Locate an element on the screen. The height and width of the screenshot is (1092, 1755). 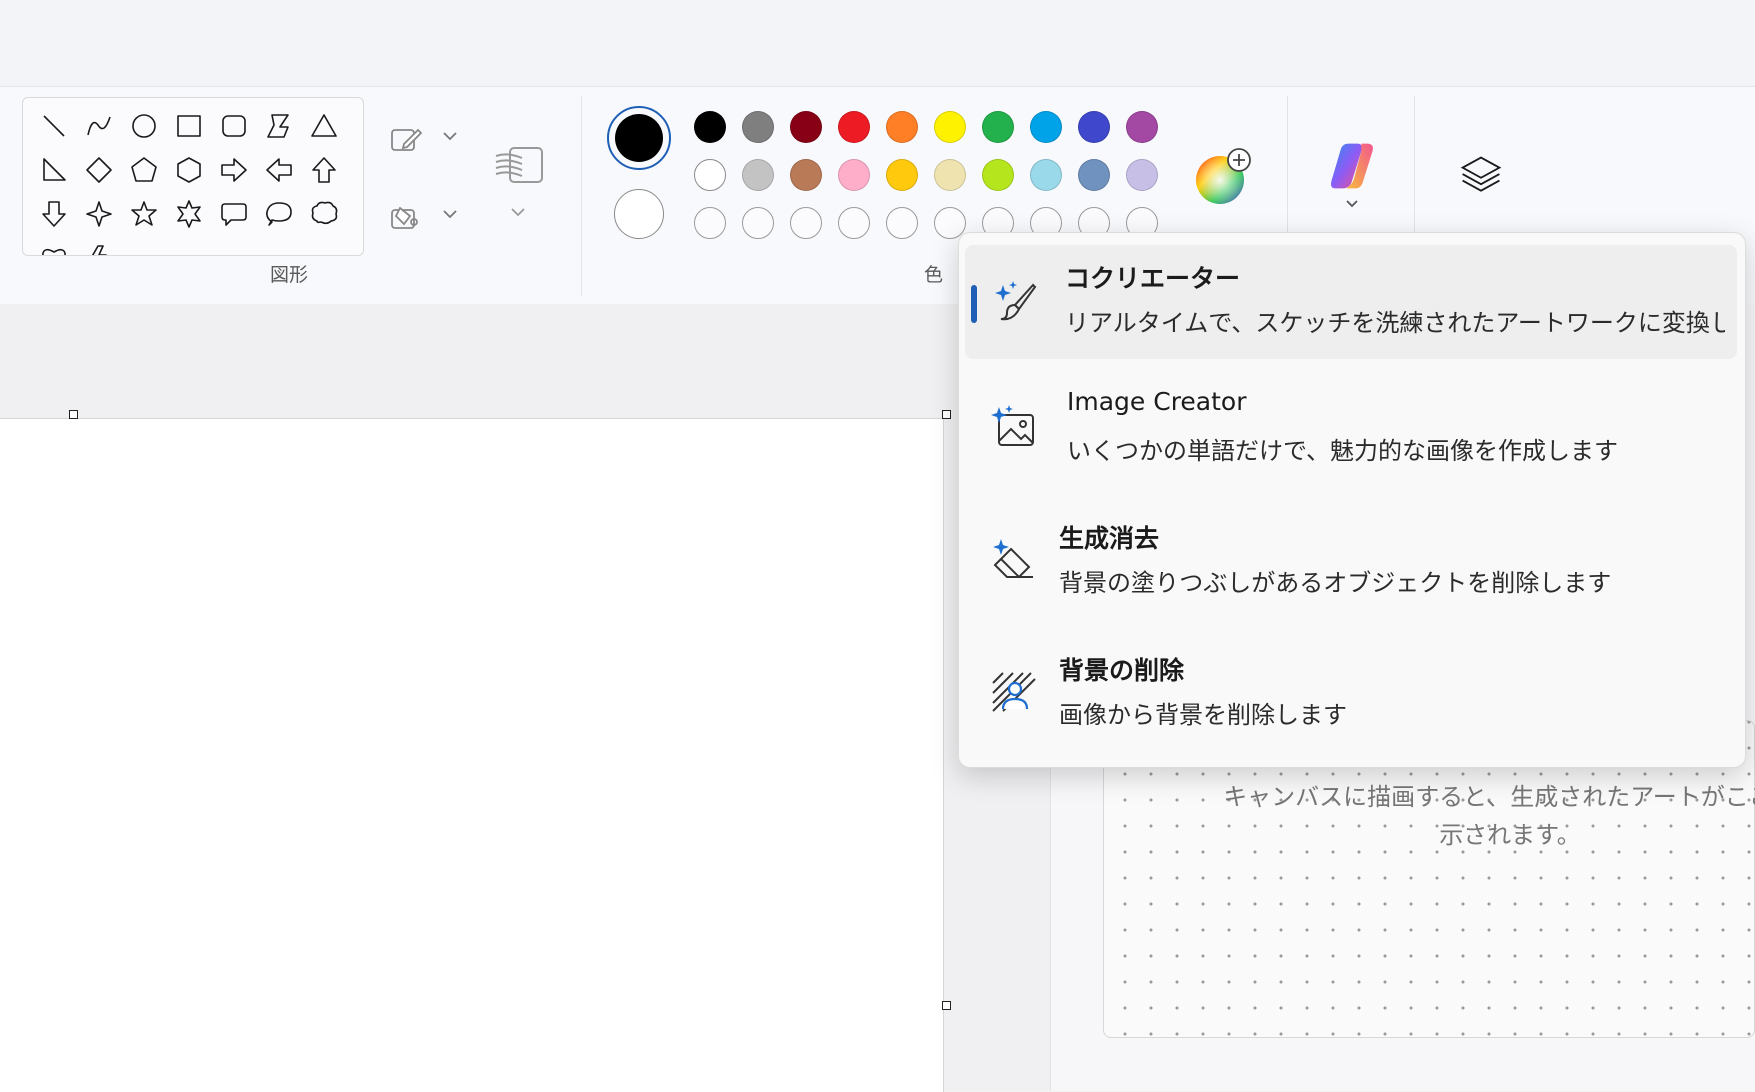
hint-line-2: 示されます。 is located at coordinates (1510, 835).